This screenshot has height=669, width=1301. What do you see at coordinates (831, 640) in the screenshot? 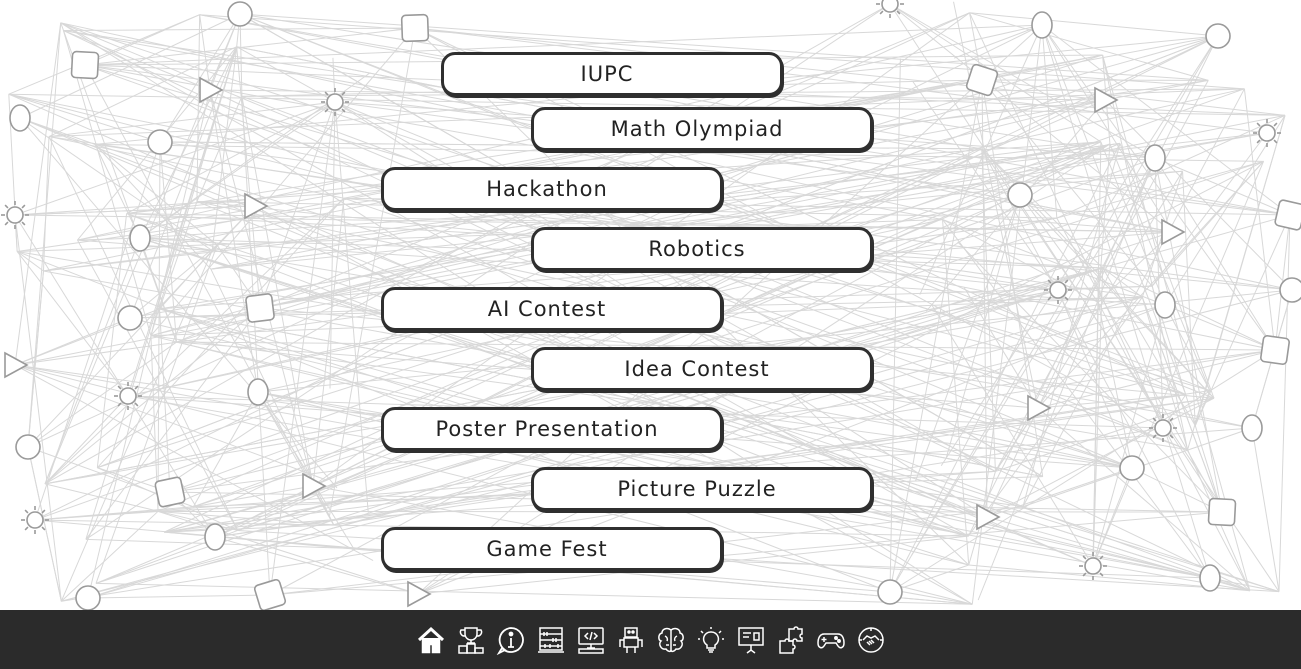
I see `gamepad-icon` at bounding box center [831, 640].